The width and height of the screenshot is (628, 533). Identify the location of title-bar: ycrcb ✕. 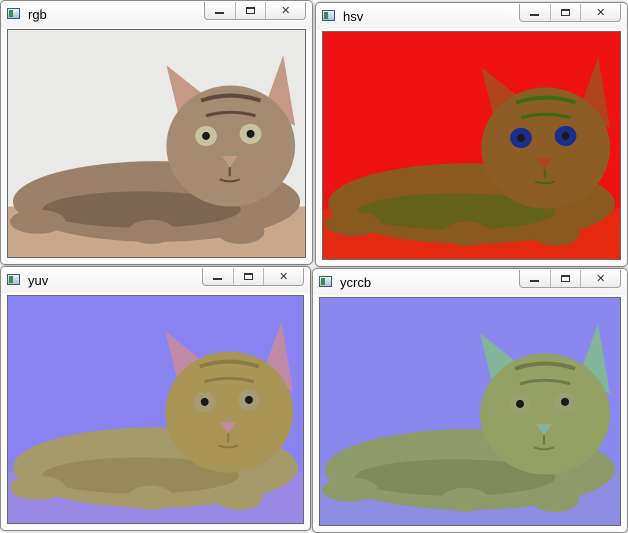
(470, 282).